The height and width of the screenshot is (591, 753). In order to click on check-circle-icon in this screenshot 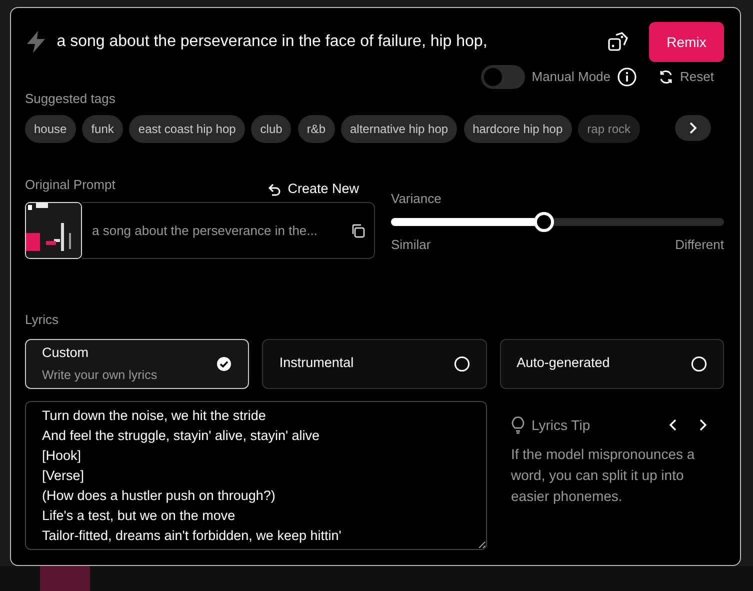, I will do `click(224, 364)`.